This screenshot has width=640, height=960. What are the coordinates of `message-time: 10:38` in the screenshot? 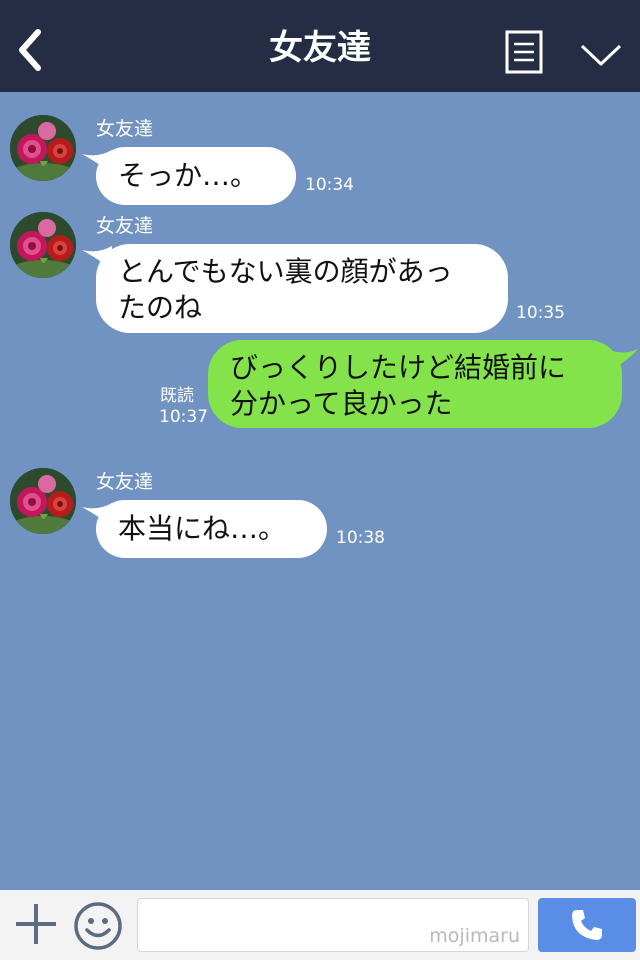 It's located at (360, 538).